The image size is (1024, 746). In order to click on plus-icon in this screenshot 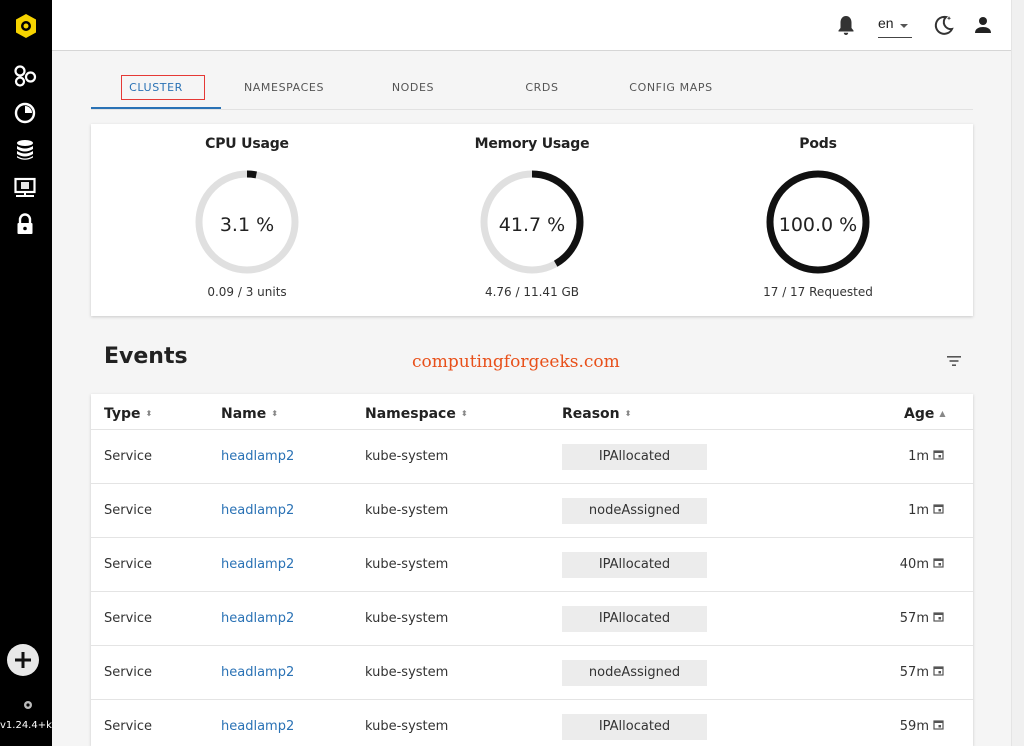, I will do `click(23, 660)`.